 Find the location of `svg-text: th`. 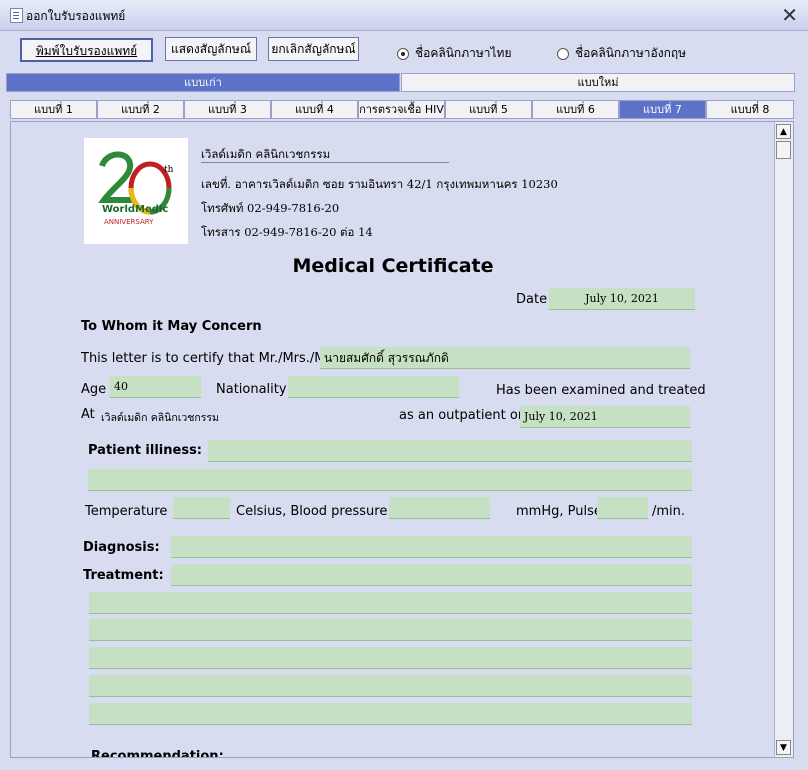

svg-text: th is located at coordinates (169, 170).